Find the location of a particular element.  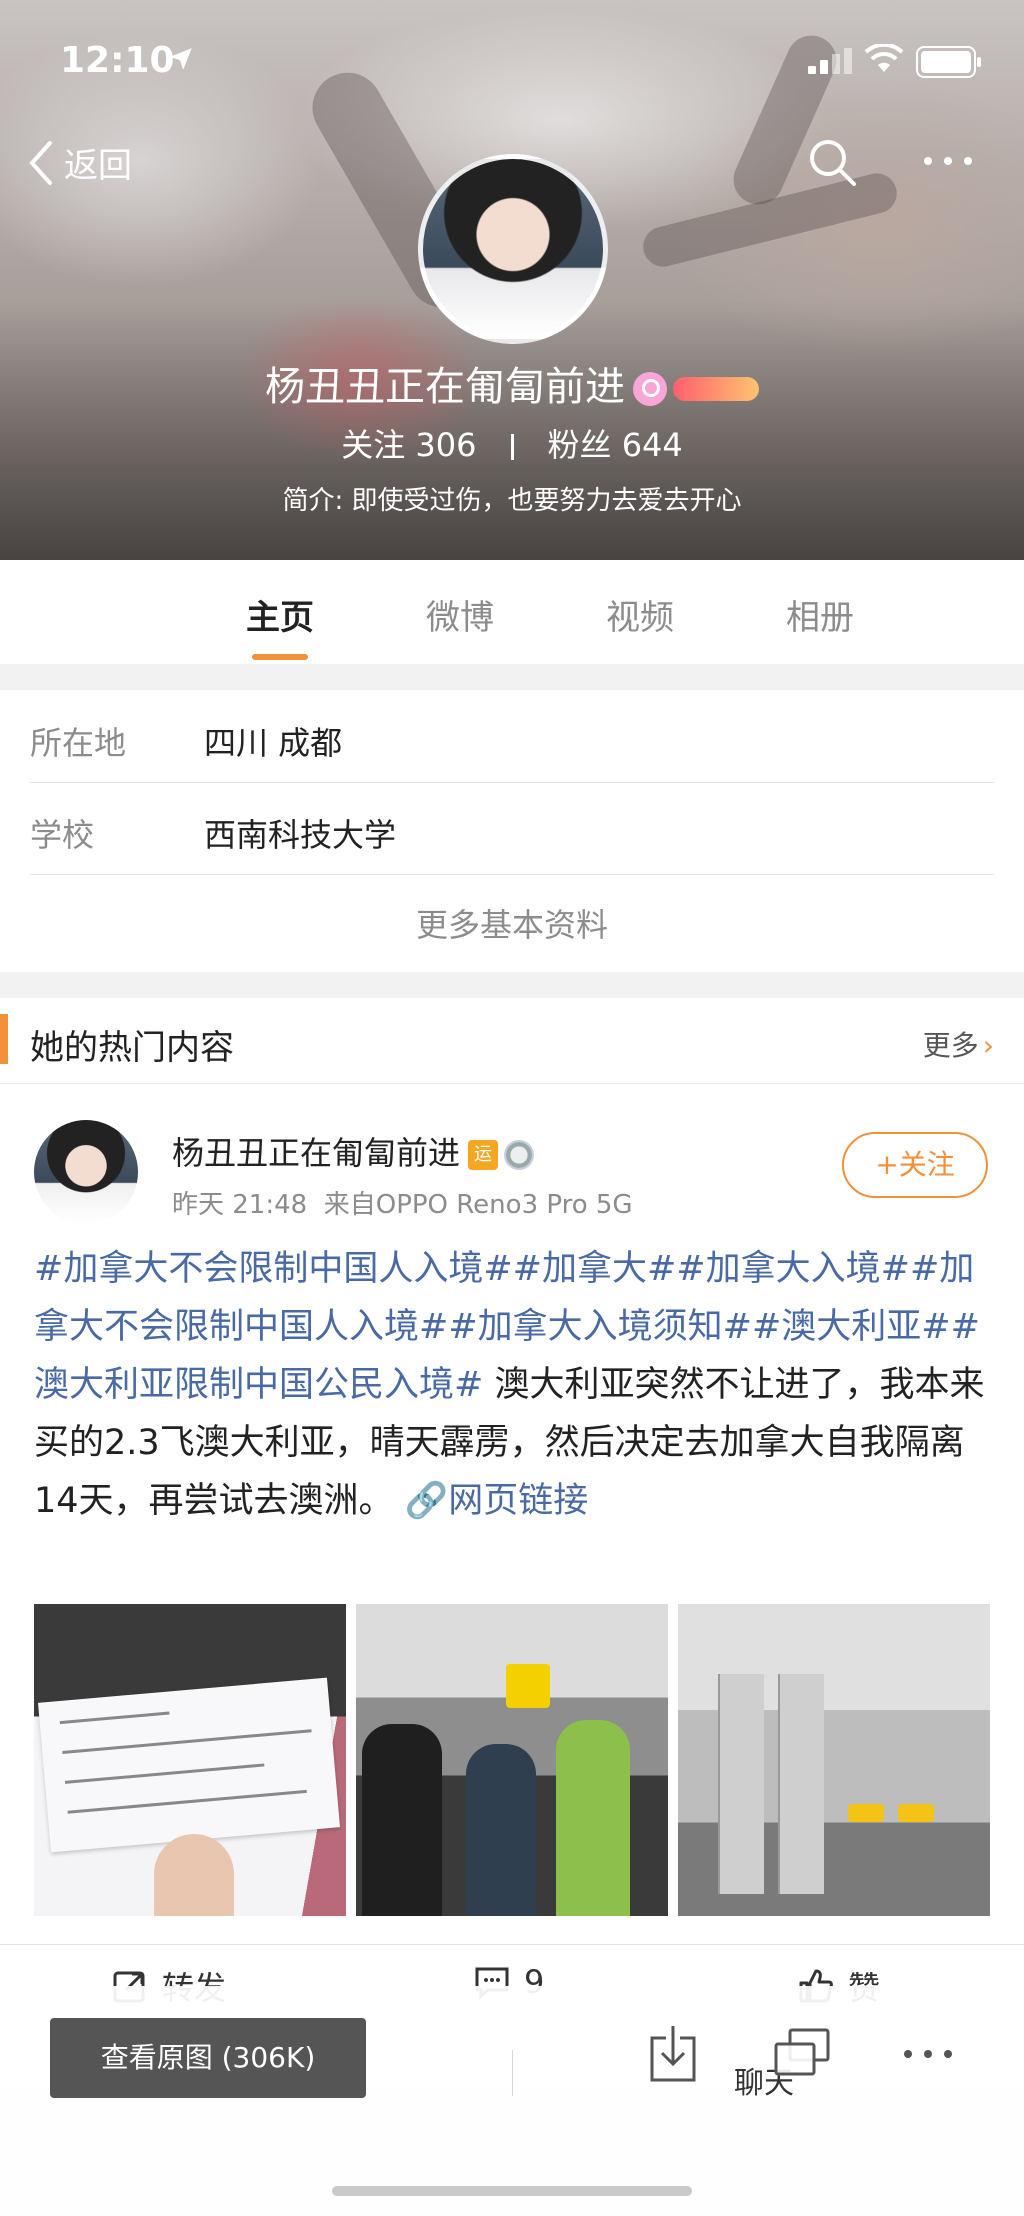

following-label: 关注 is located at coordinates (373, 445).